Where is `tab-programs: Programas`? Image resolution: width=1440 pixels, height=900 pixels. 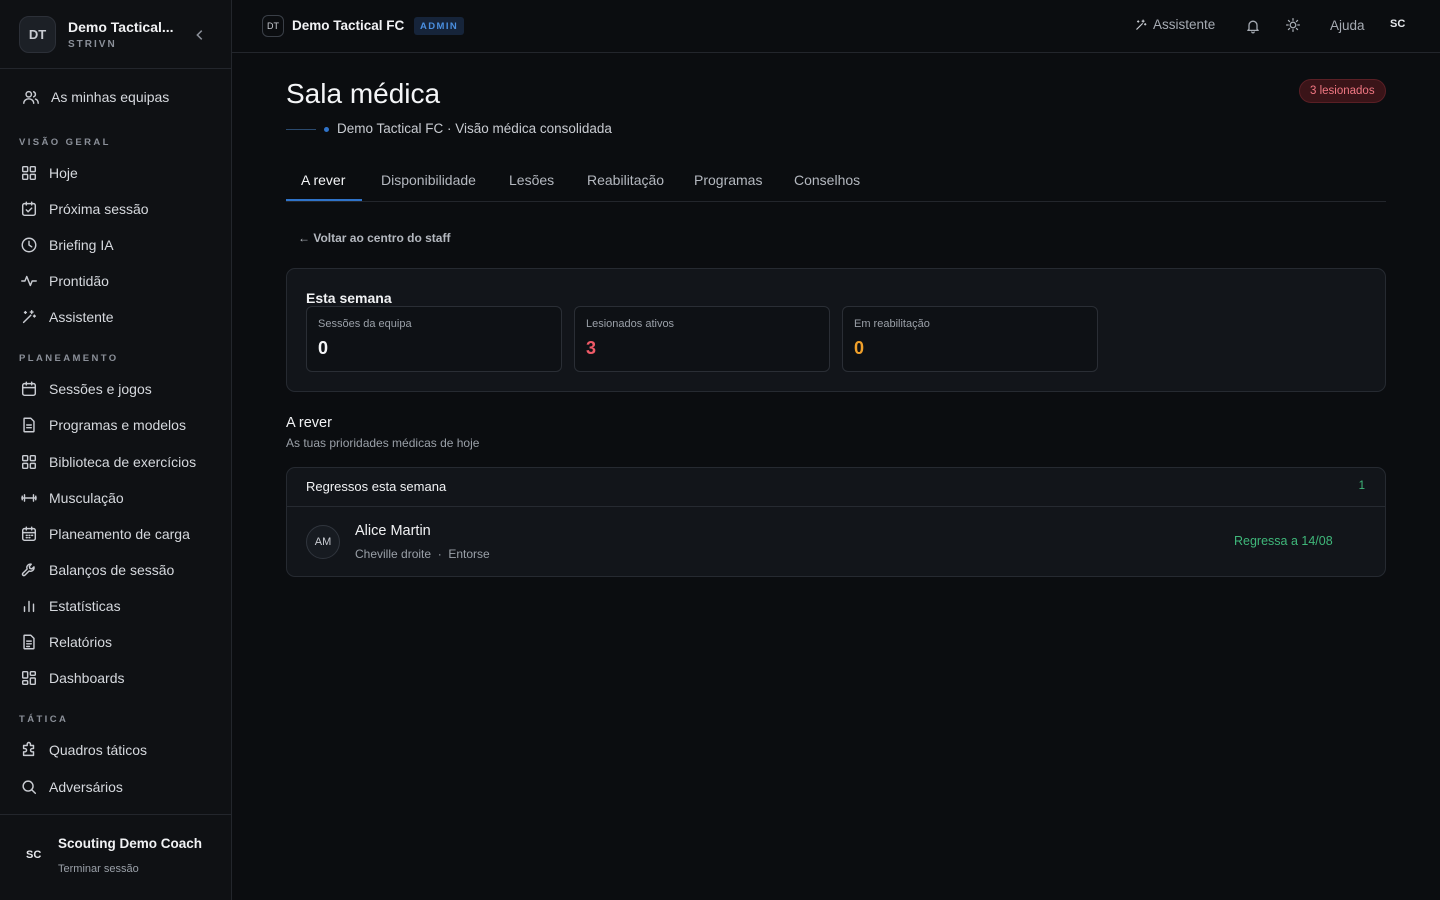
tab-programs: Programas is located at coordinates (728, 180).